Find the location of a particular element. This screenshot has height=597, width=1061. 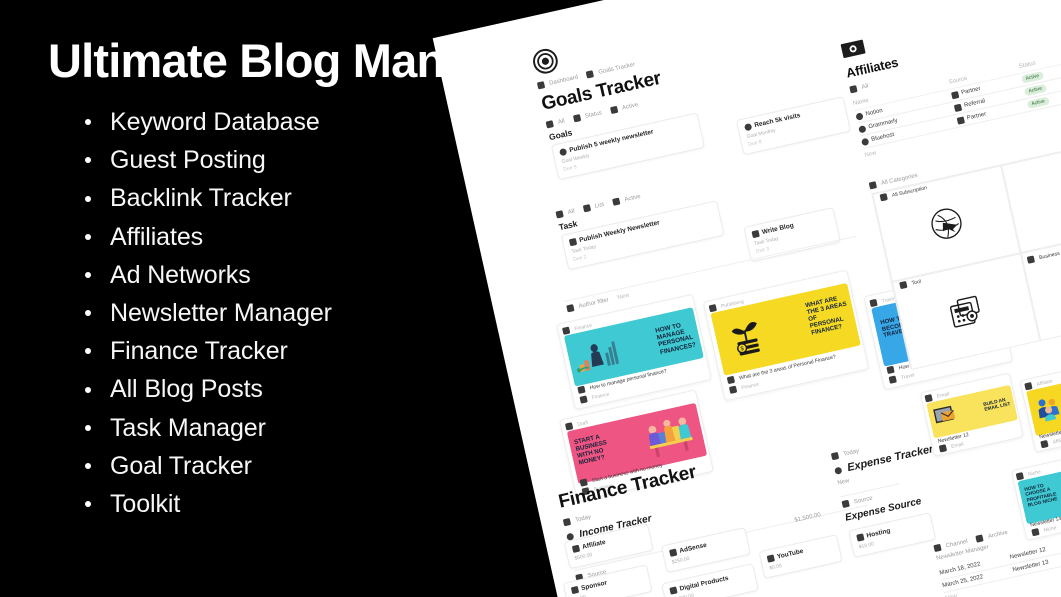

feature-label: Backlink Tracker is located at coordinates (201, 198).